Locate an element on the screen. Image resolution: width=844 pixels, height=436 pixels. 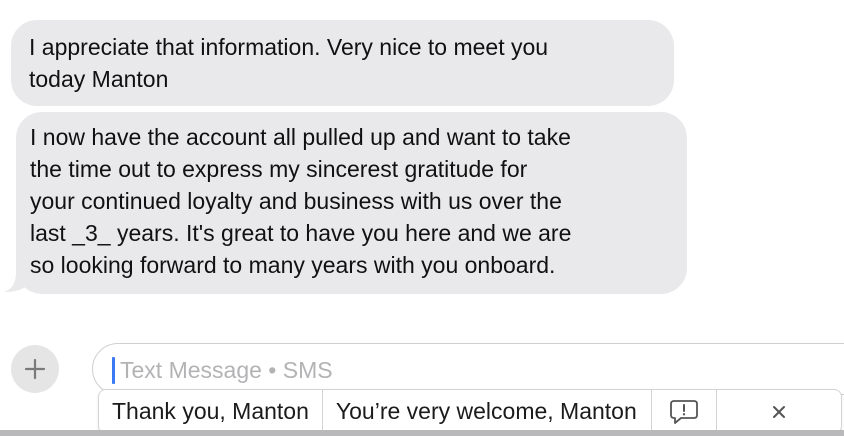
feedback-bubble-icon is located at coordinates (683, 411).